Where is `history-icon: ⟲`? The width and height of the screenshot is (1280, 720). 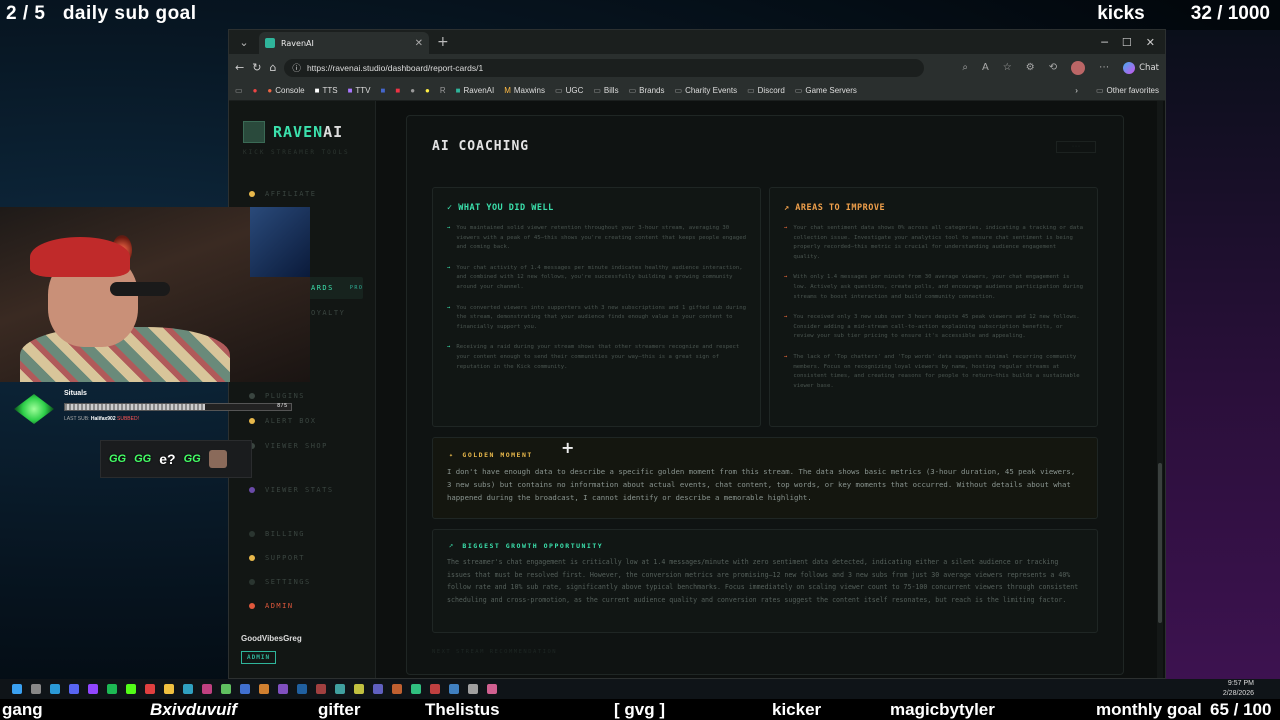
history-icon: ⟲ is located at coordinates (1053, 67).